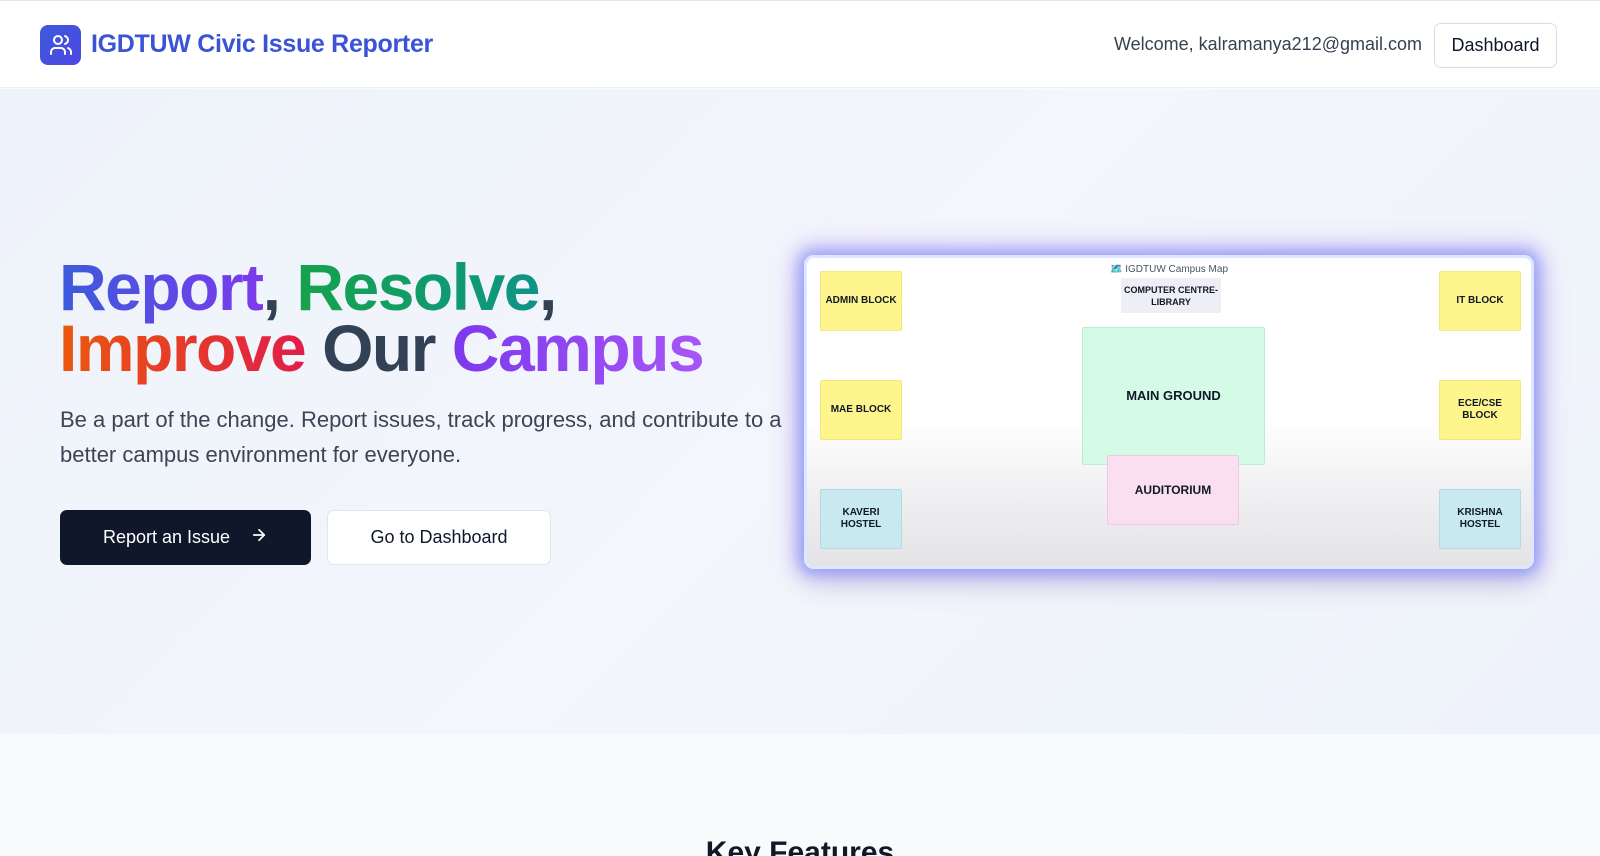  What do you see at coordinates (1480, 410) in the screenshot?
I see `map-block-ece-cse: ECE/CSE BLOCK` at bounding box center [1480, 410].